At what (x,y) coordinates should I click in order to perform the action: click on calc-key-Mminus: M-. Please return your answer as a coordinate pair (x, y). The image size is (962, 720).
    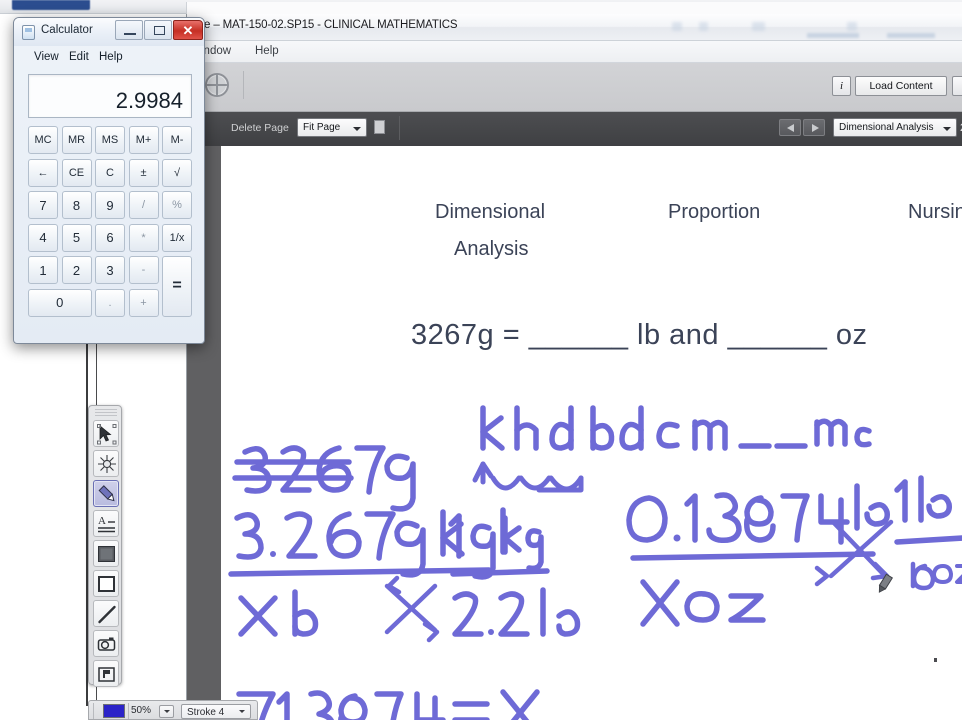
    Looking at the image, I should click on (177, 140).